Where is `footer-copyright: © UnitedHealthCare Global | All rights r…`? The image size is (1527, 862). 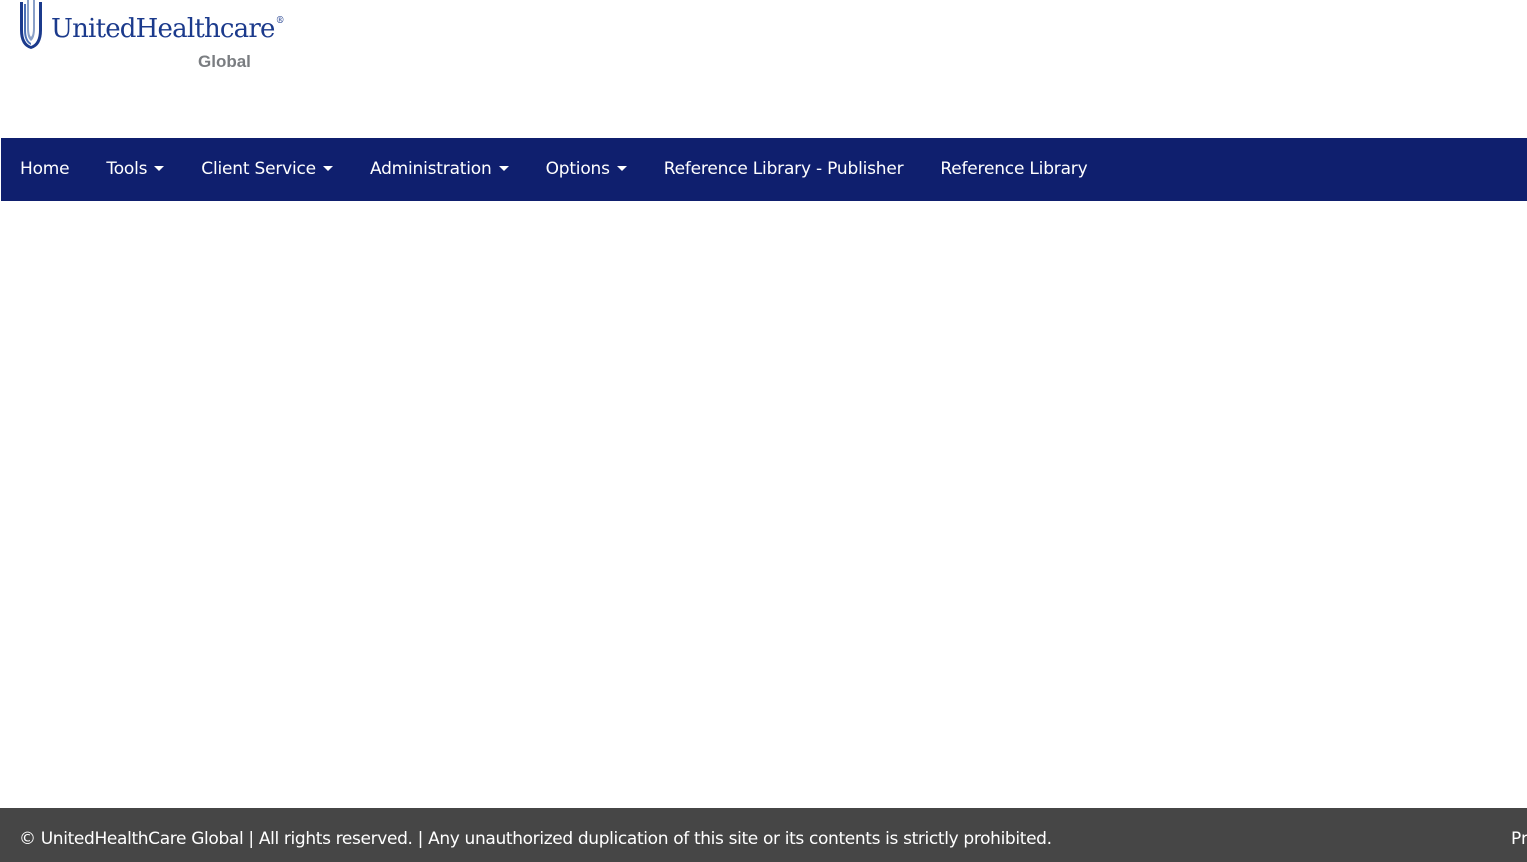 footer-copyright: © UnitedHealthCare Global | All rights r… is located at coordinates (535, 839).